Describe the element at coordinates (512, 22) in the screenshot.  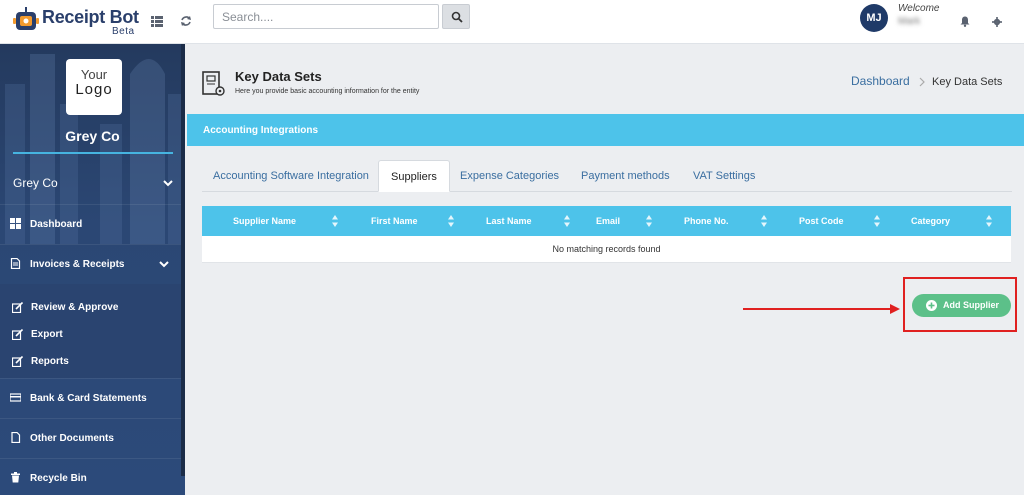
I see `top-bar: Receipt Bot Beta MJ Welcome Mark` at that location.